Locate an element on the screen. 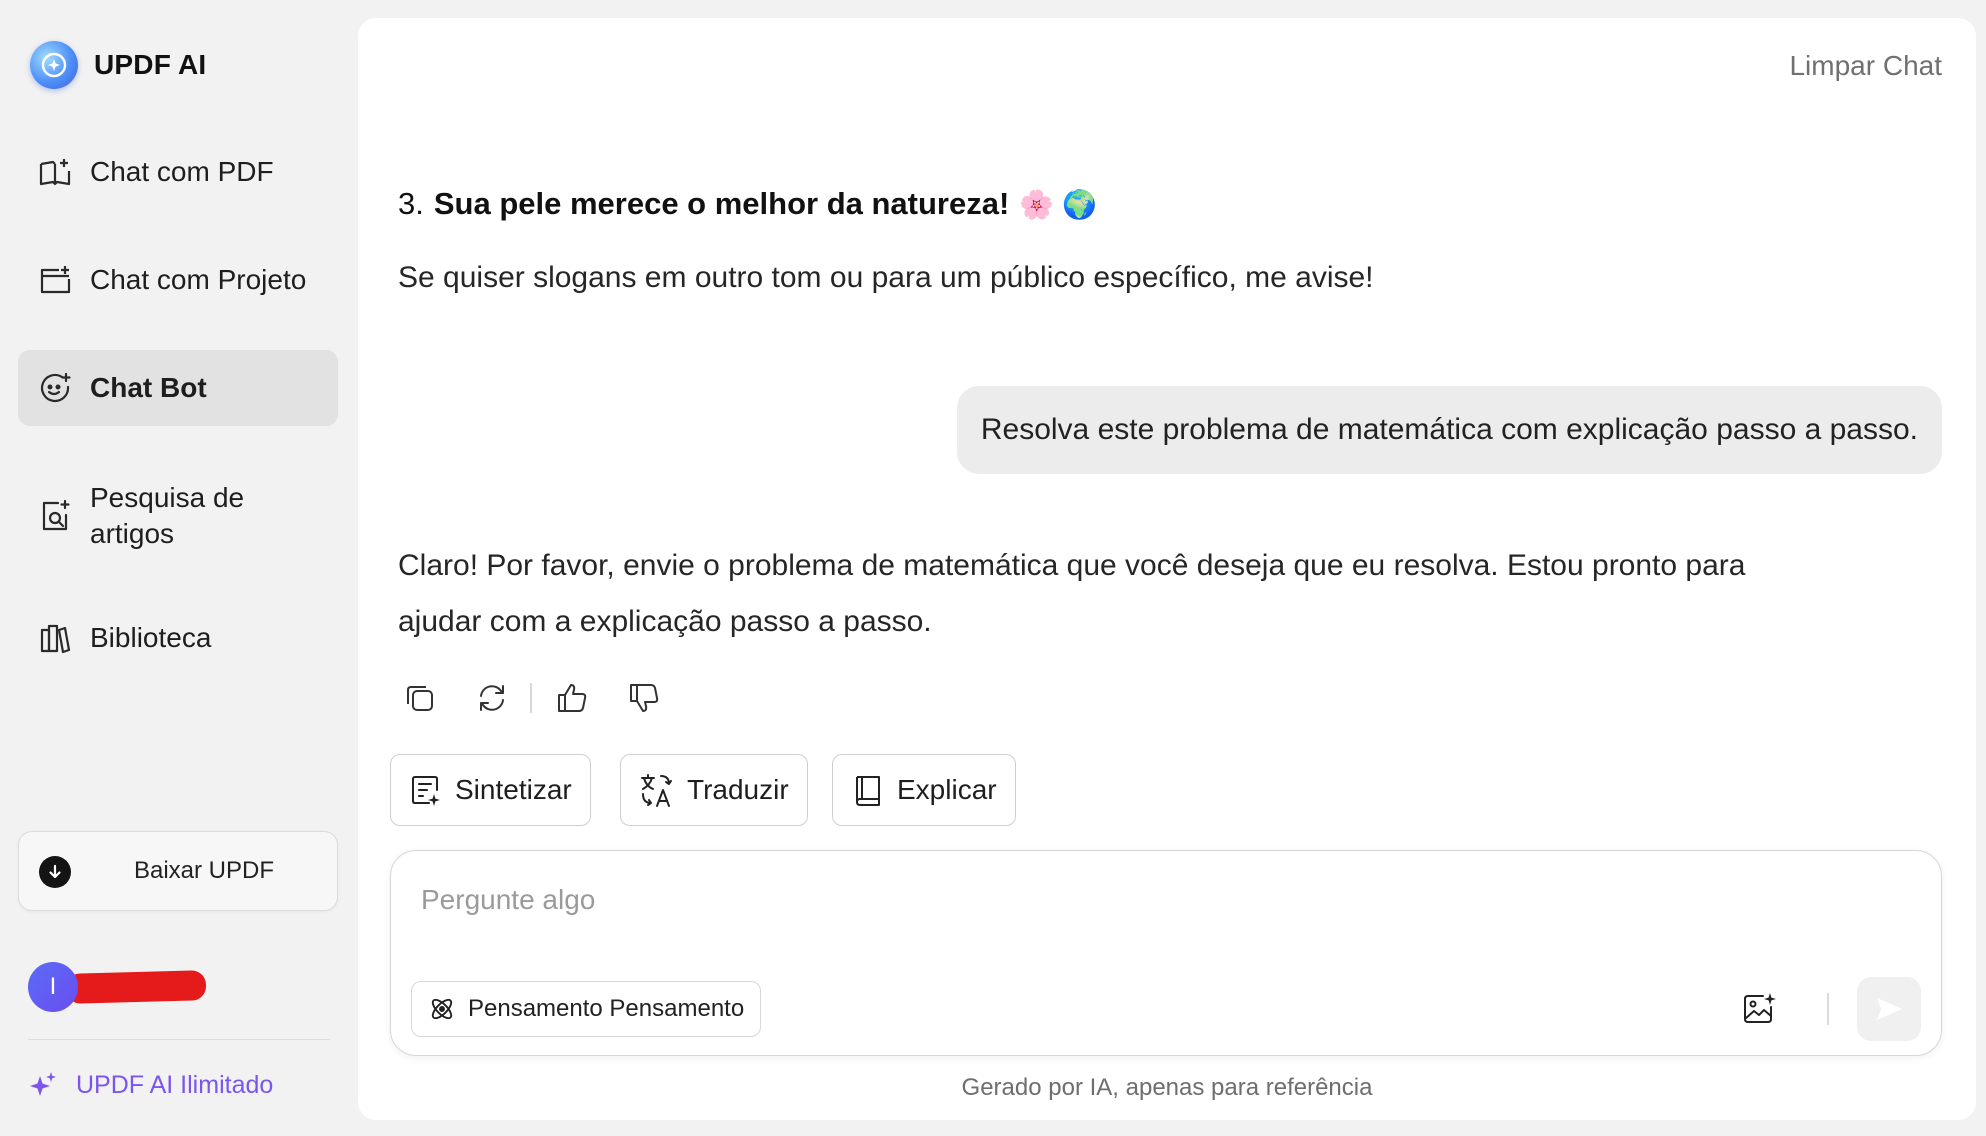  document-search-icon is located at coordinates (55, 516).